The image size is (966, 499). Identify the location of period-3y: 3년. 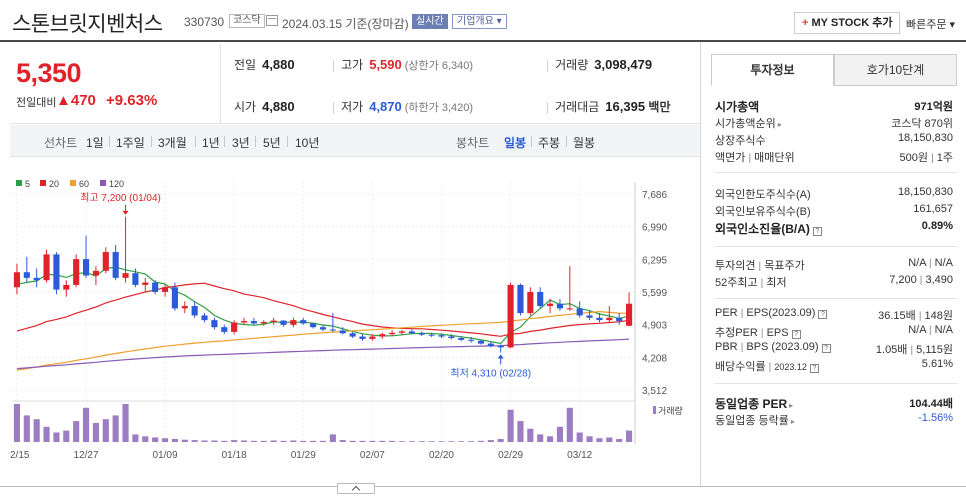
(241, 142).